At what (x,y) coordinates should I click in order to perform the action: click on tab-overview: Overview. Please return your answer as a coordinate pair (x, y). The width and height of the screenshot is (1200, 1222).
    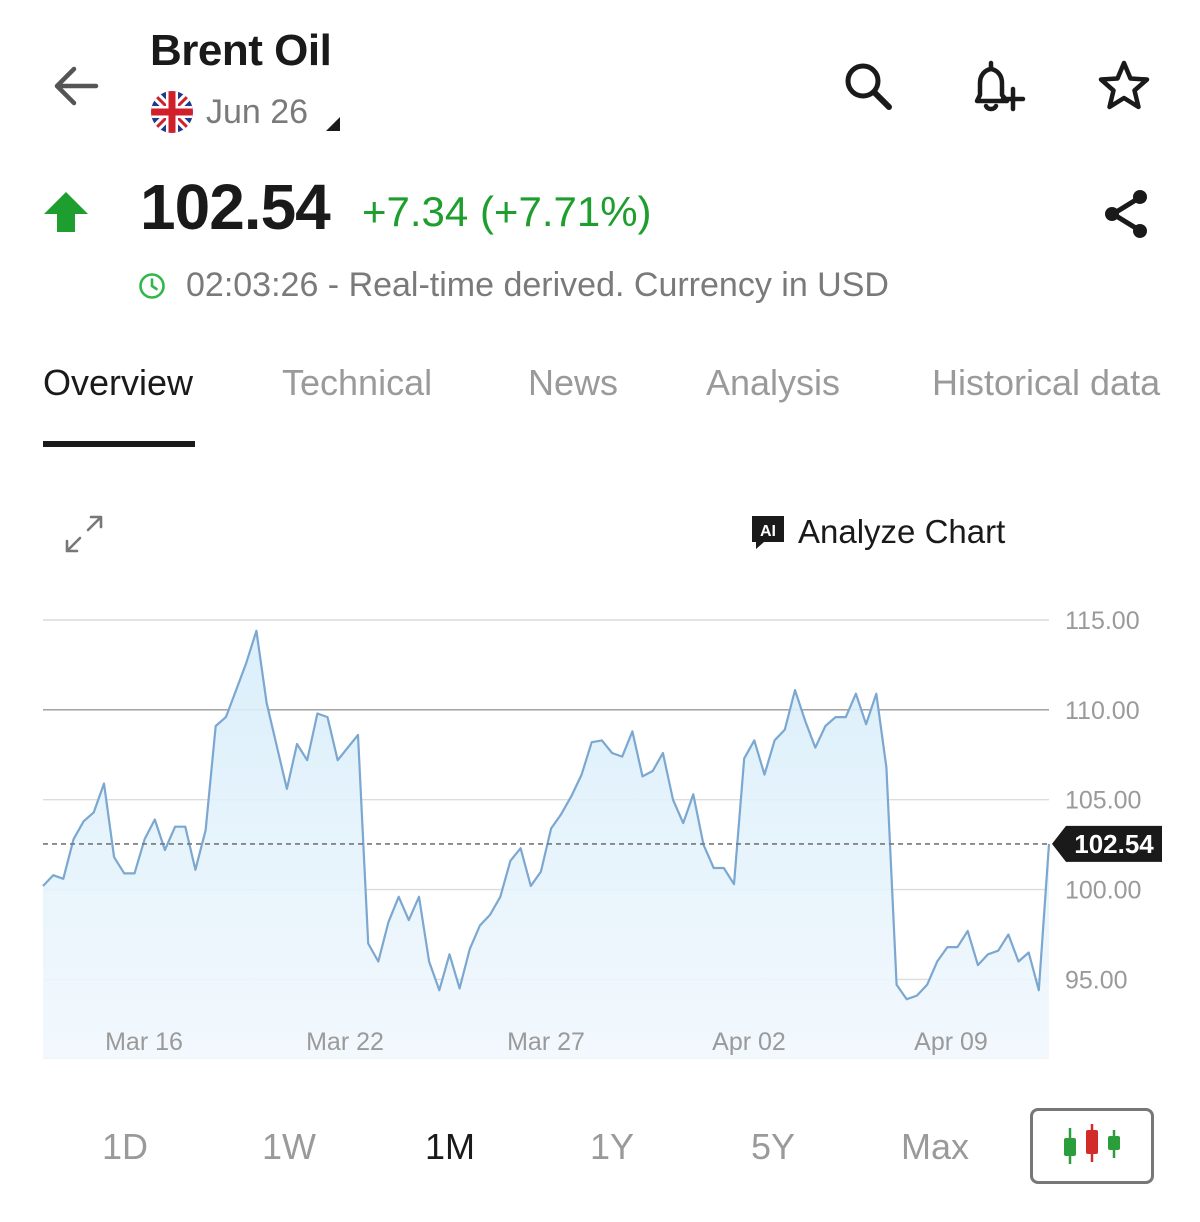
    Looking at the image, I should click on (118, 383).